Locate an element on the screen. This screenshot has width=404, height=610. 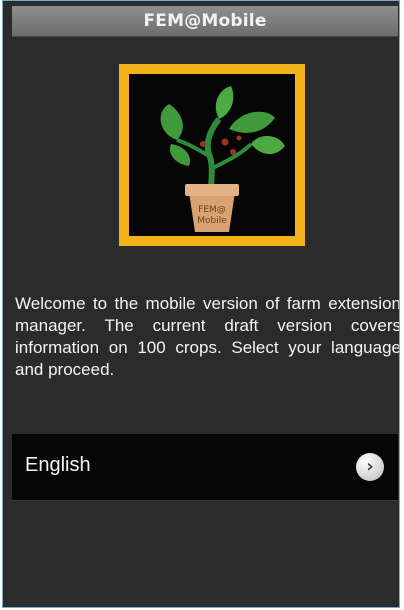
title-bar: FEM@Mobile is located at coordinates (205, 21).